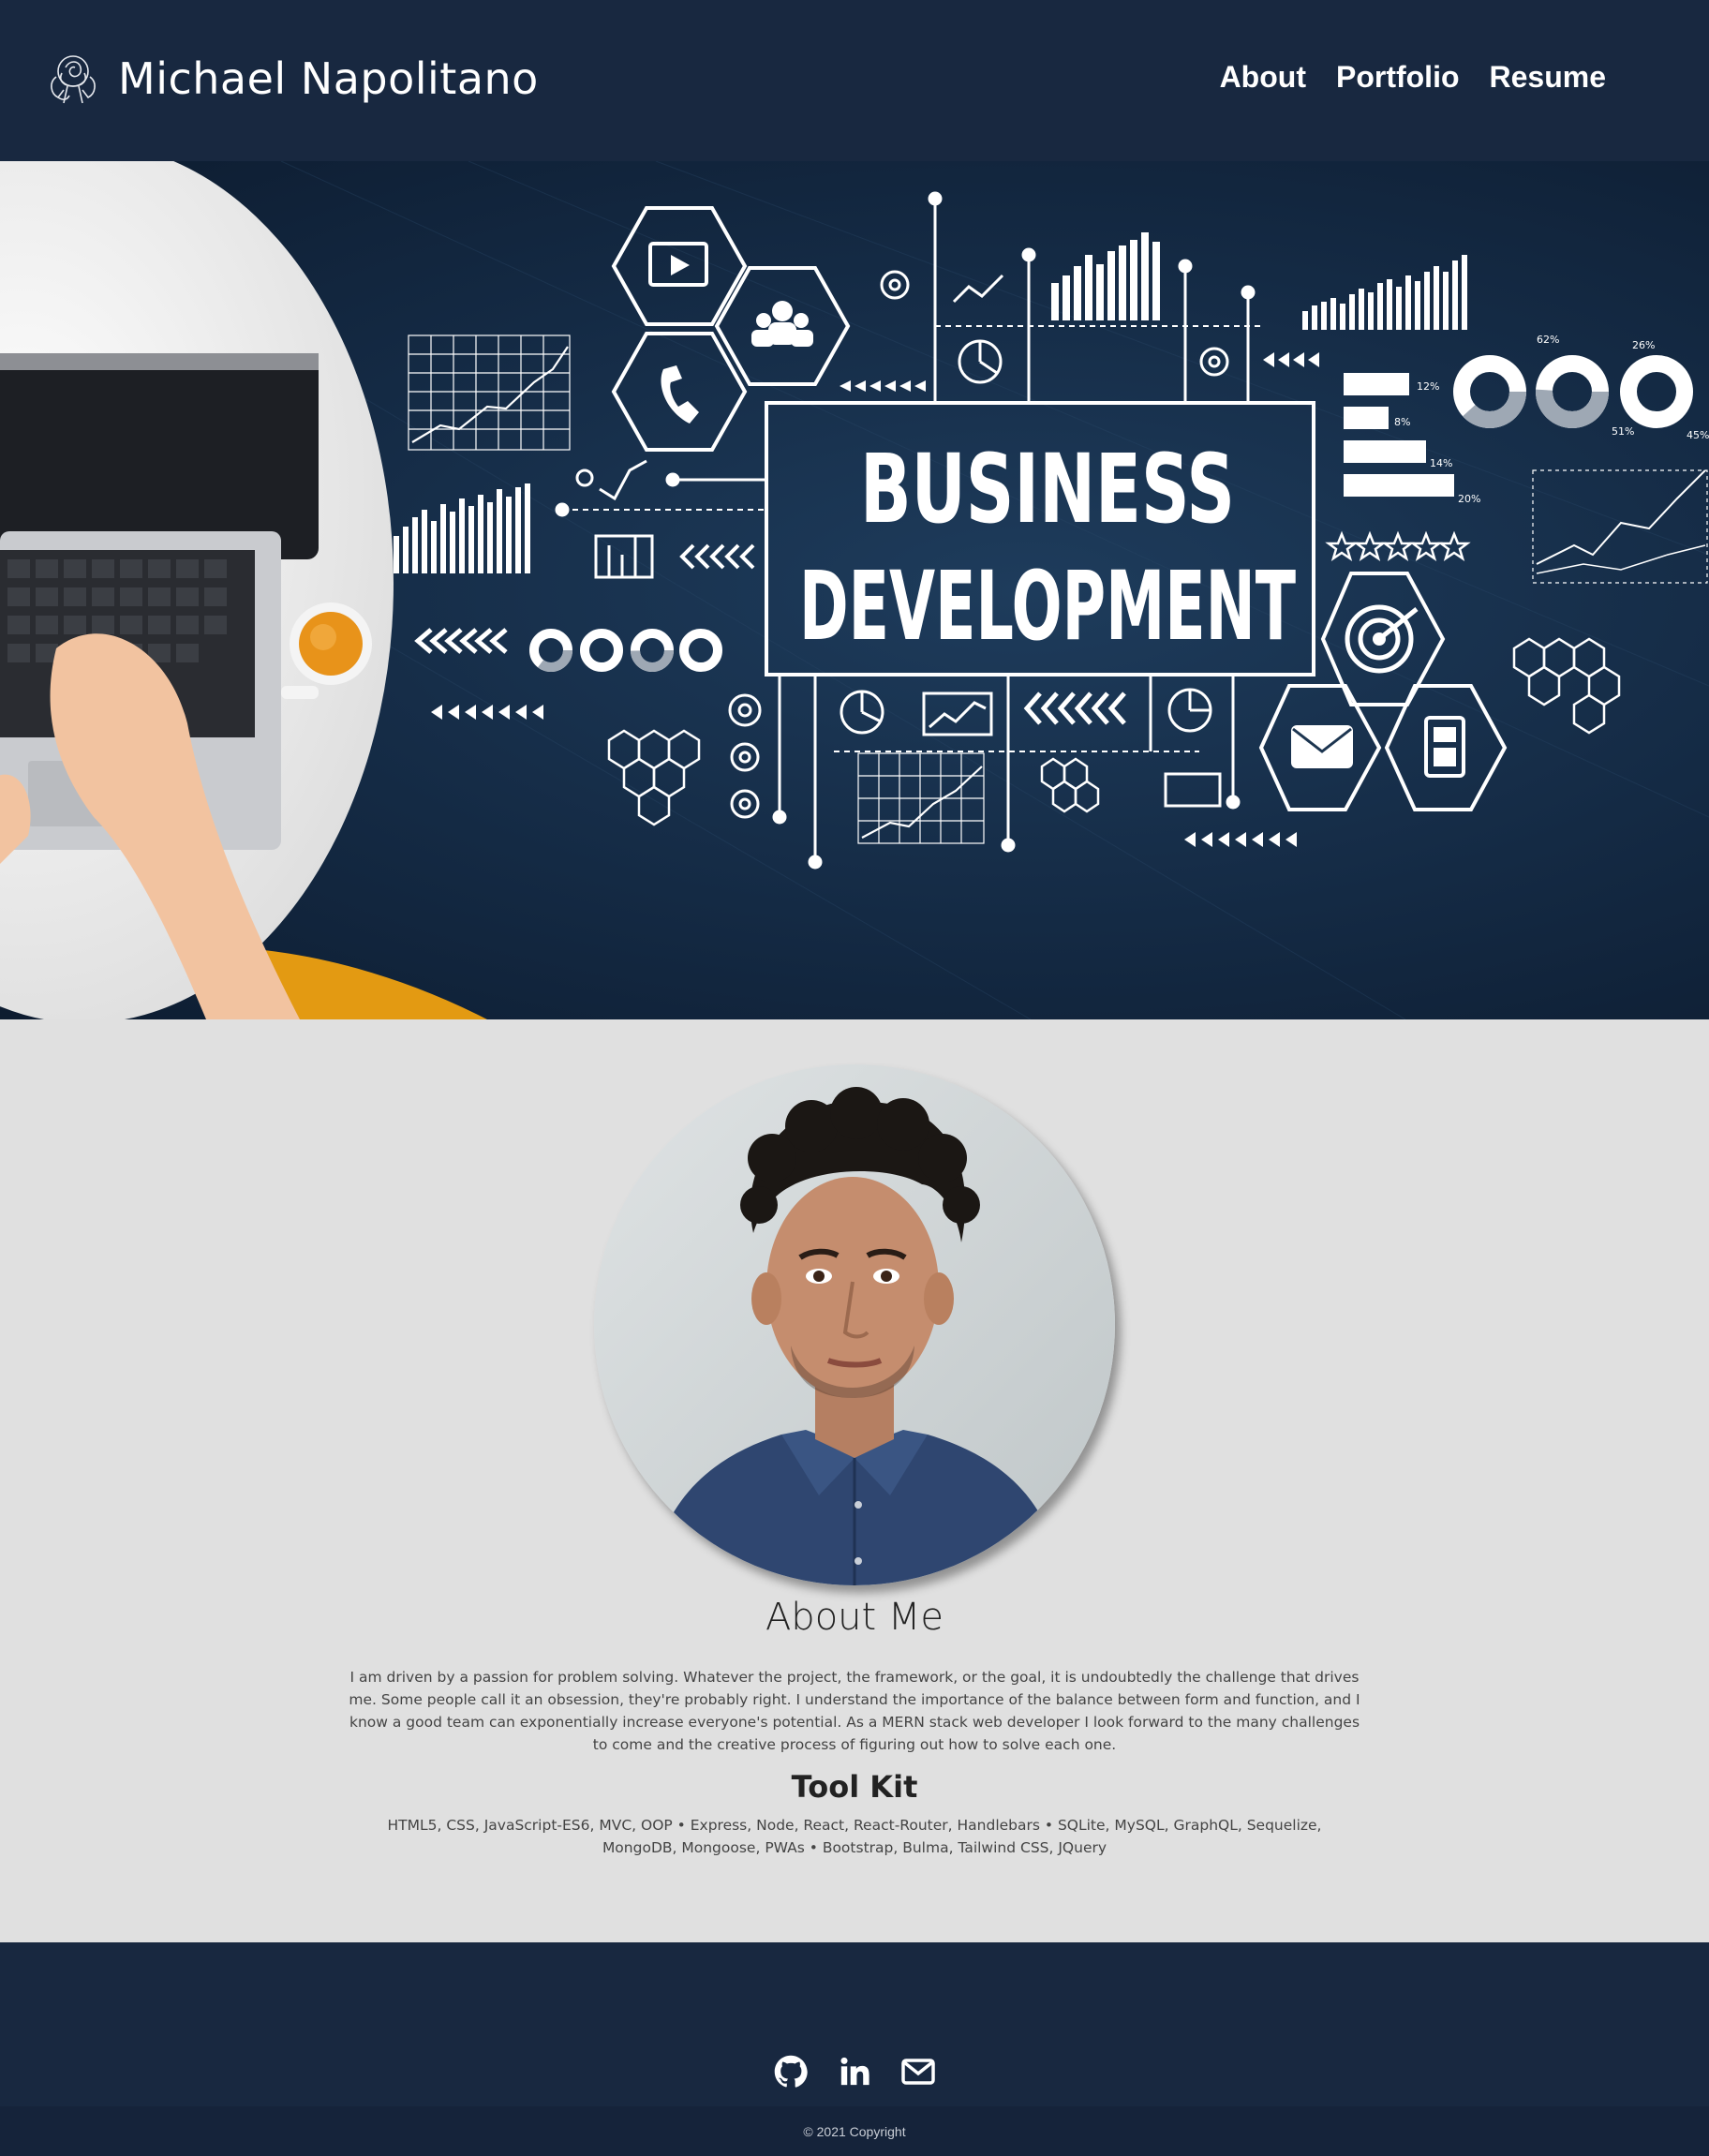 This screenshot has height=2156, width=1709. Describe the element at coordinates (1469, 499) in the screenshot. I see `percent-label: 20%` at that location.